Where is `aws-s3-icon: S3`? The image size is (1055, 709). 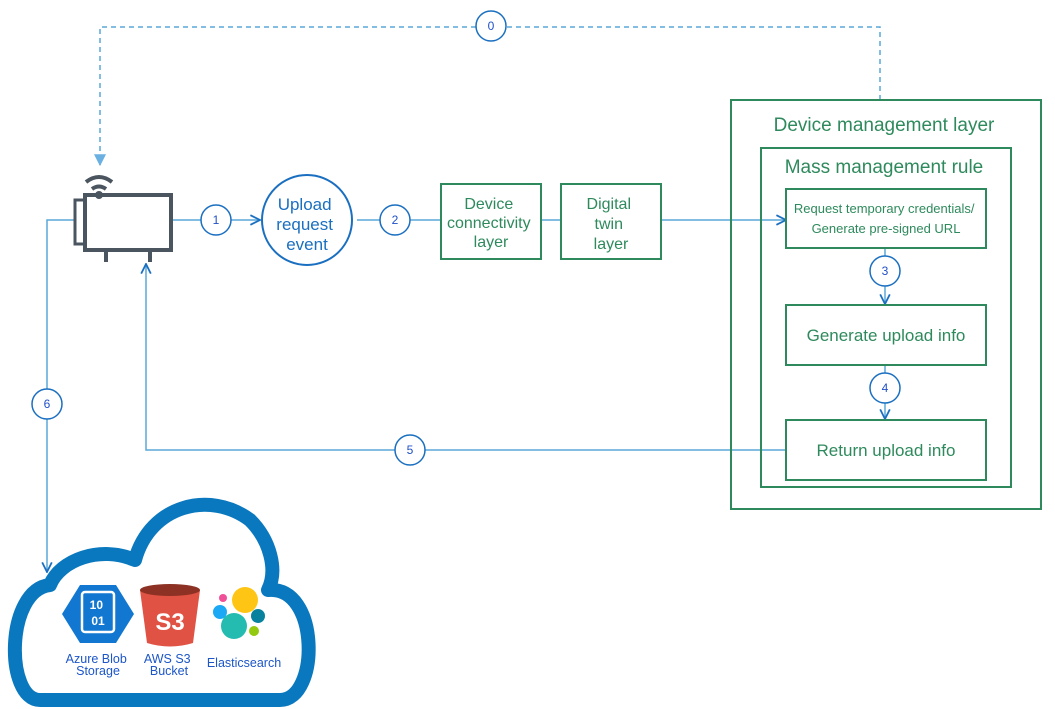 aws-s3-icon: S3 is located at coordinates (170, 615).